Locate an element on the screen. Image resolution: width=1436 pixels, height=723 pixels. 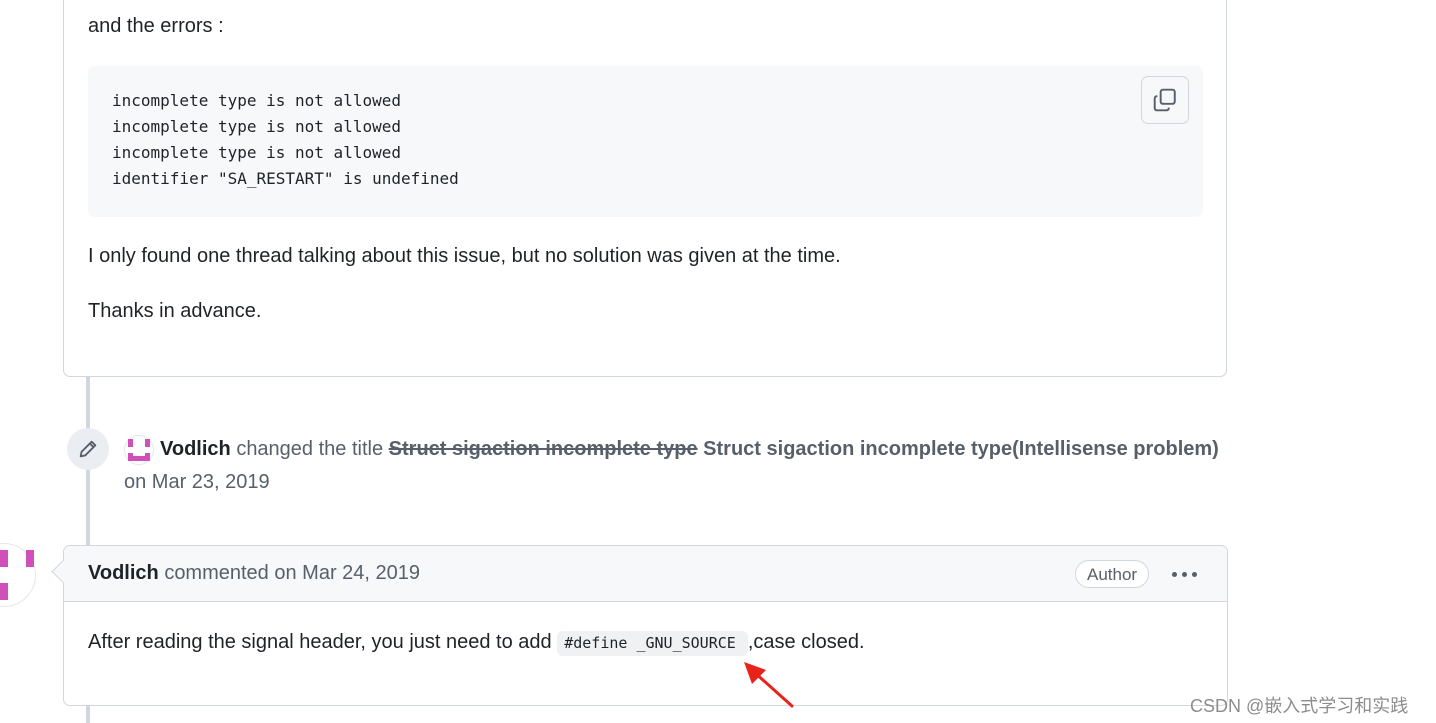
title-change-badge is located at coordinates (88, 449).